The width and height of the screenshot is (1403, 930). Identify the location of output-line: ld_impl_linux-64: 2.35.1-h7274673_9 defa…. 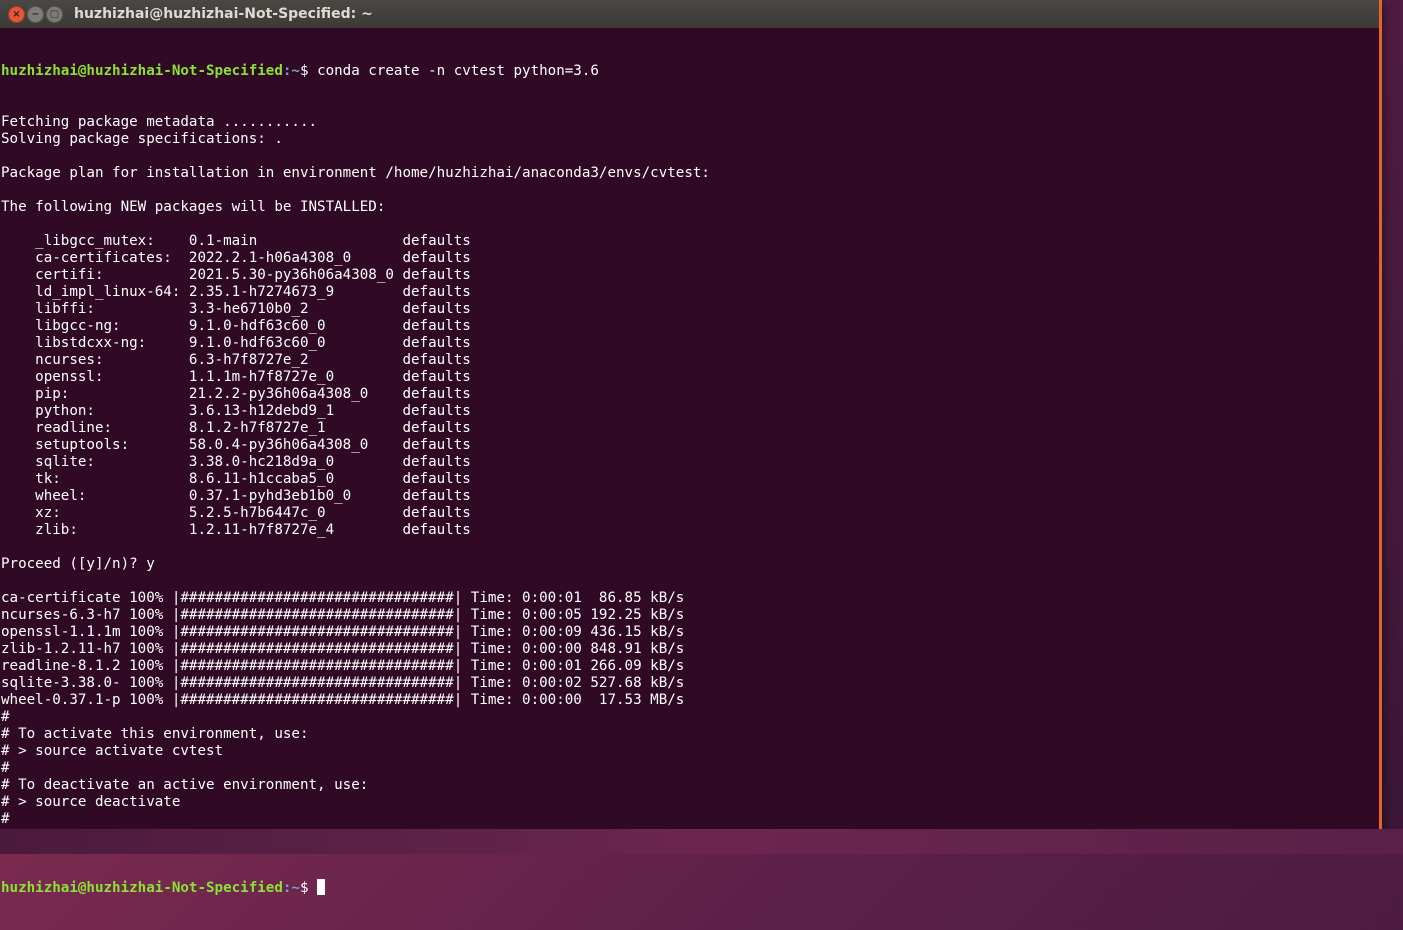
(236, 292).